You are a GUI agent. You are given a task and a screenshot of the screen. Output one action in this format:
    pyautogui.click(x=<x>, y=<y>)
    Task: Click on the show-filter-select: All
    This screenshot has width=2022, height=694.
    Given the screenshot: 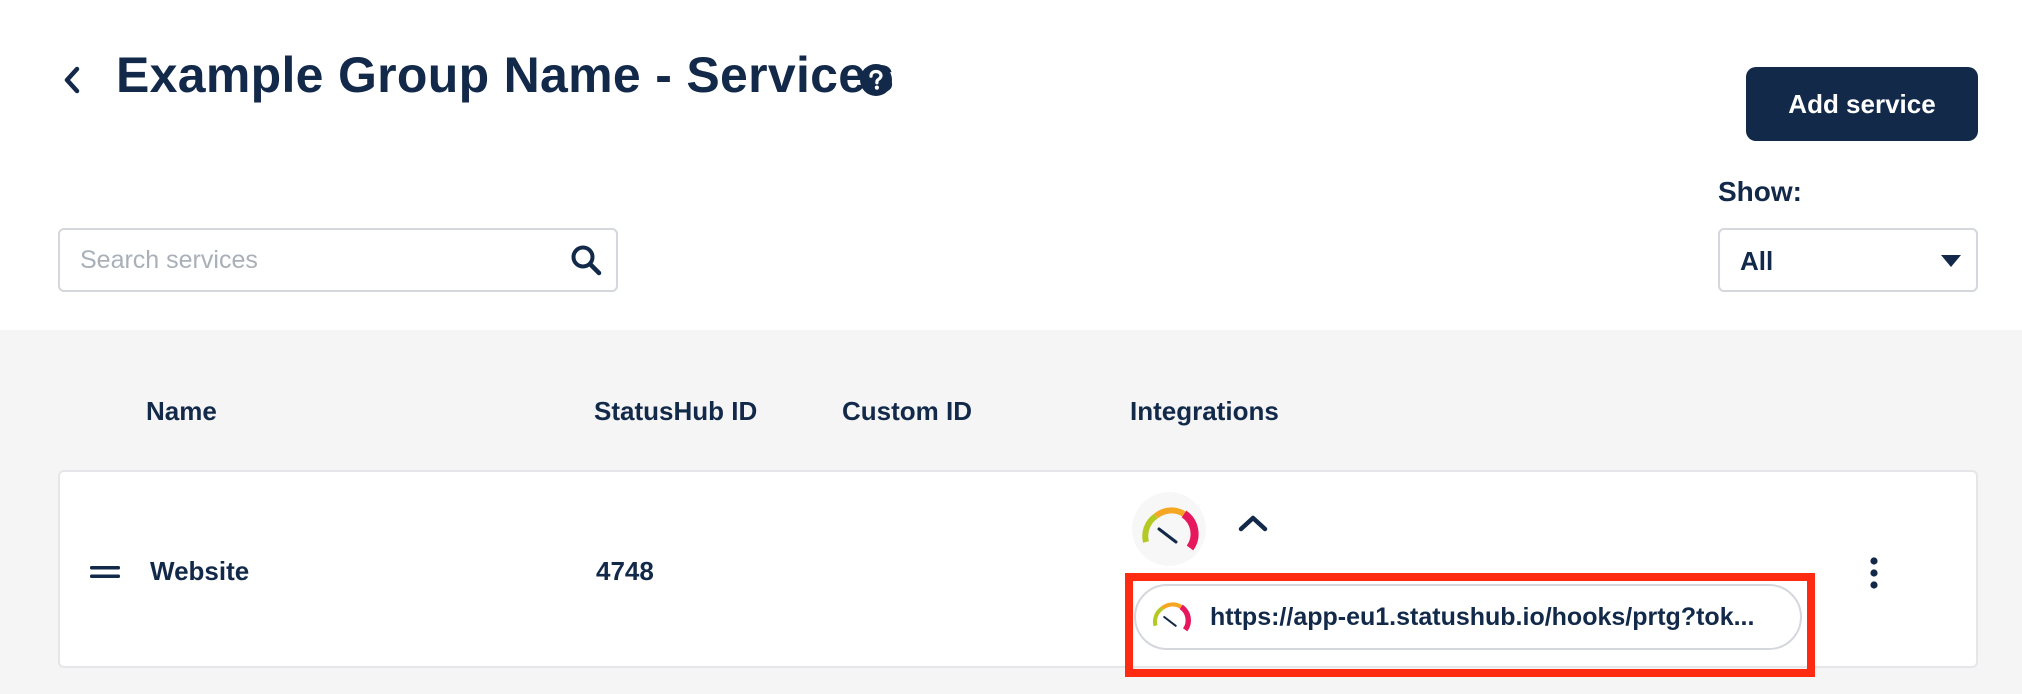 What is the action you would take?
    pyautogui.click(x=1848, y=260)
    